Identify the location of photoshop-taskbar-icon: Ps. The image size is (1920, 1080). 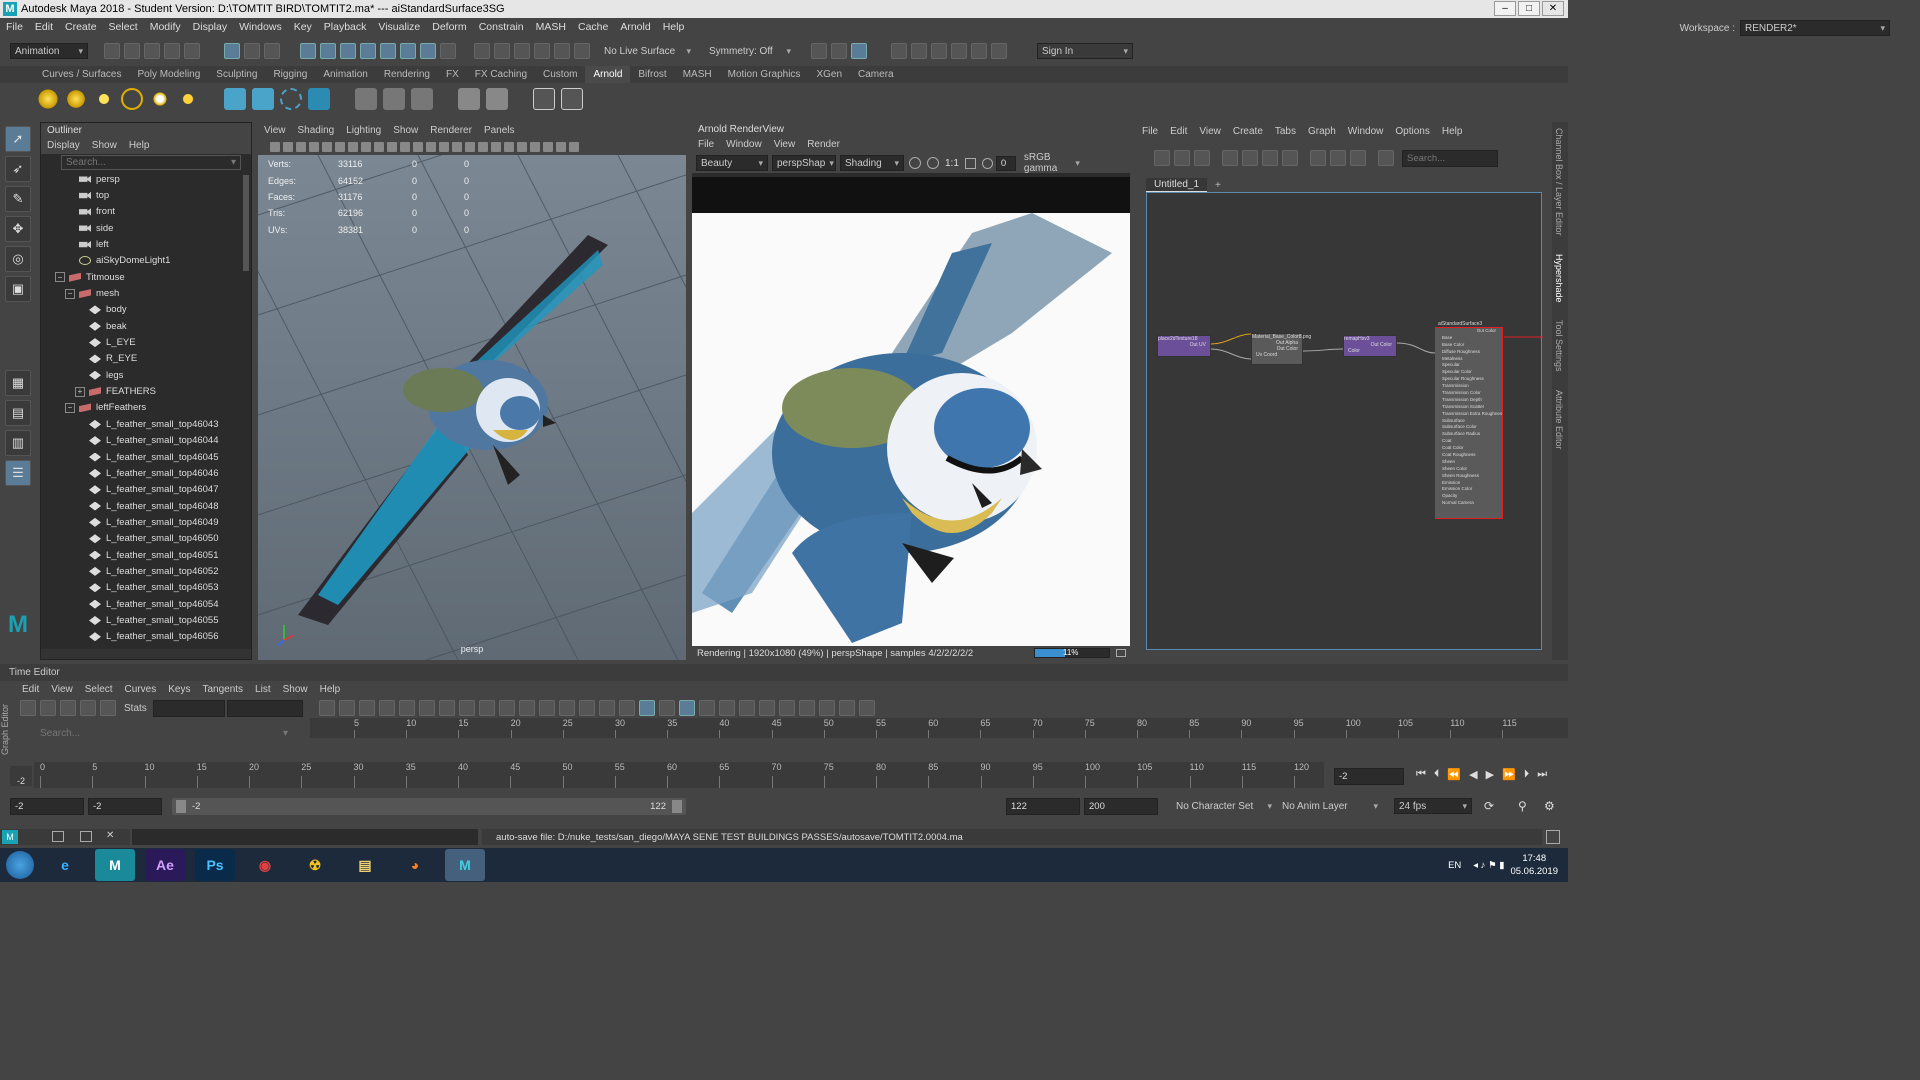
(215, 865).